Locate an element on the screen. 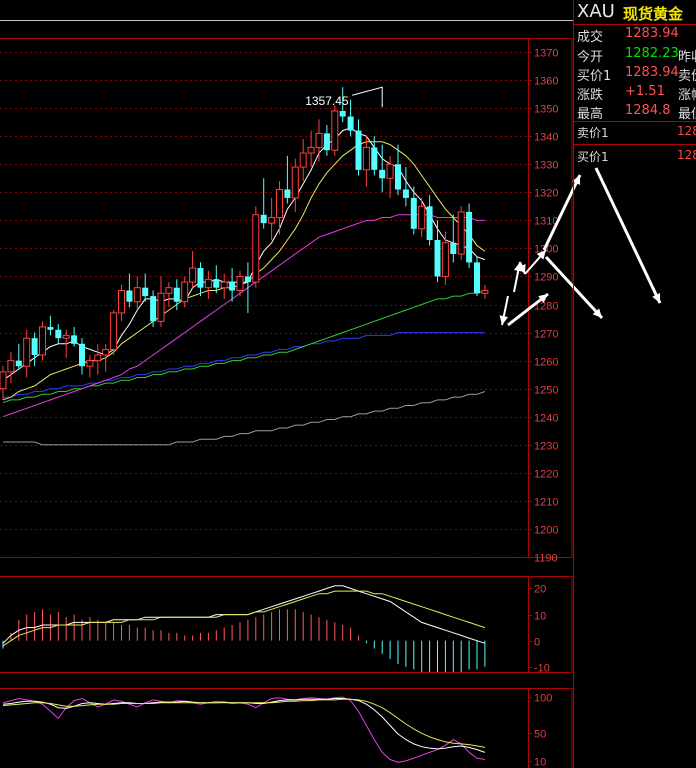  quote-label-secondary: 卖价 is located at coordinates (687, 76).